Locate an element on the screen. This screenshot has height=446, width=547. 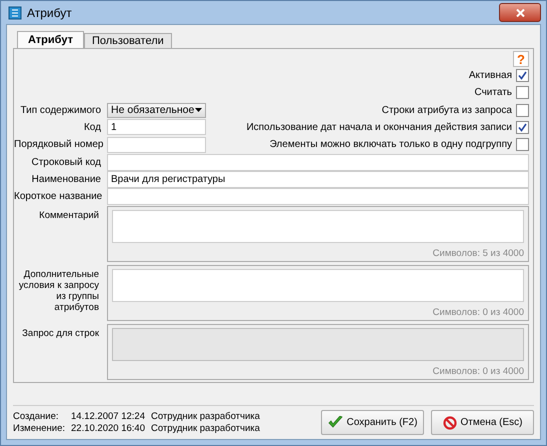
field-label: Строковый код is located at coordinates (66, 162).